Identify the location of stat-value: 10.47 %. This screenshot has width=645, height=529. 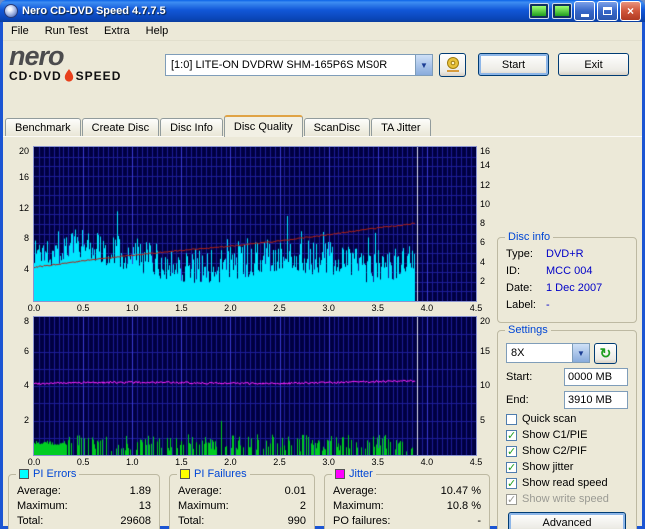
(460, 491).